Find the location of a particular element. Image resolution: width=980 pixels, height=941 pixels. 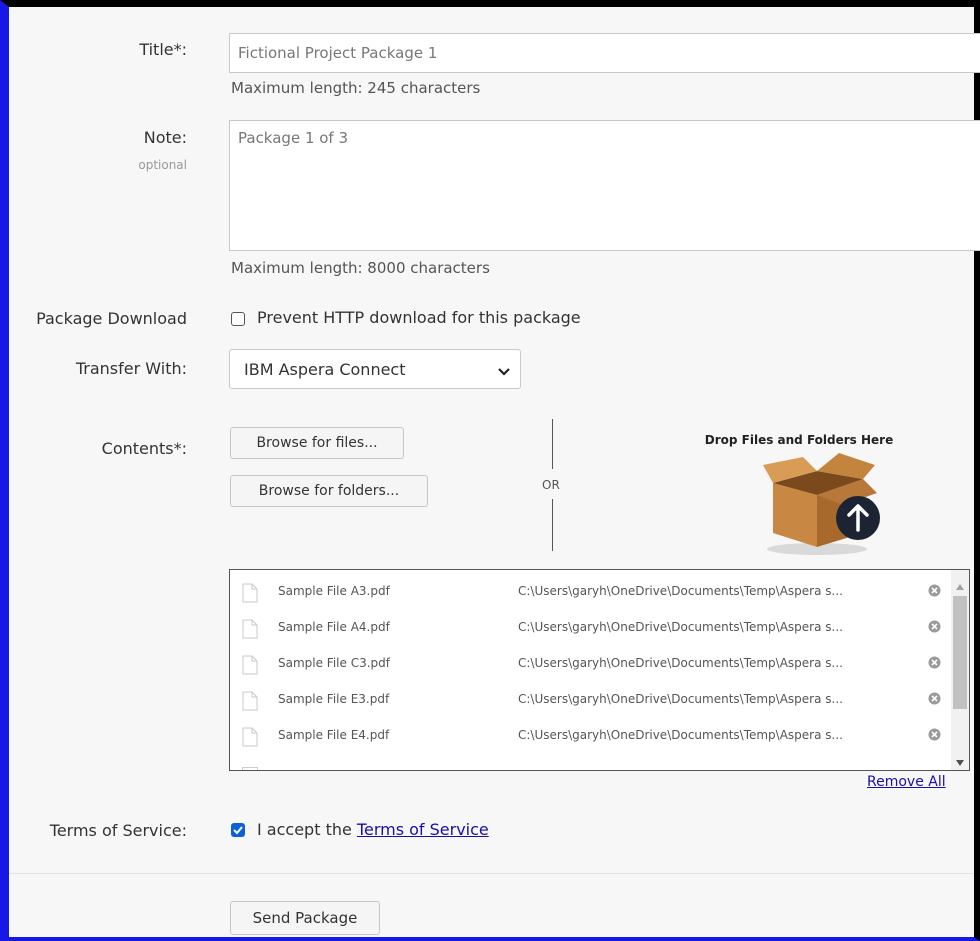

title-input is located at coordinates (604, 53).